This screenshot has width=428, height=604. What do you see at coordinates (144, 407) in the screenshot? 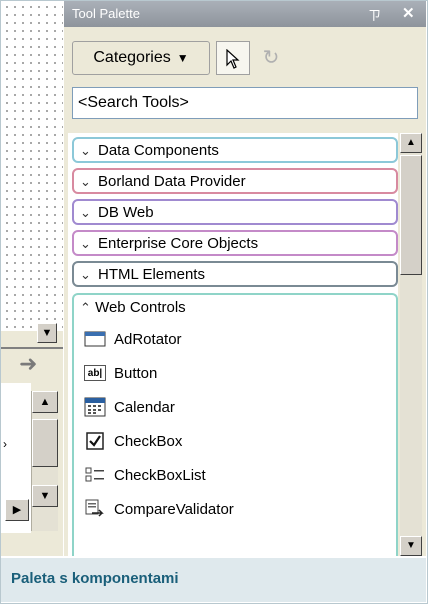
I see `tool-label: Calendar` at bounding box center [144, 407].